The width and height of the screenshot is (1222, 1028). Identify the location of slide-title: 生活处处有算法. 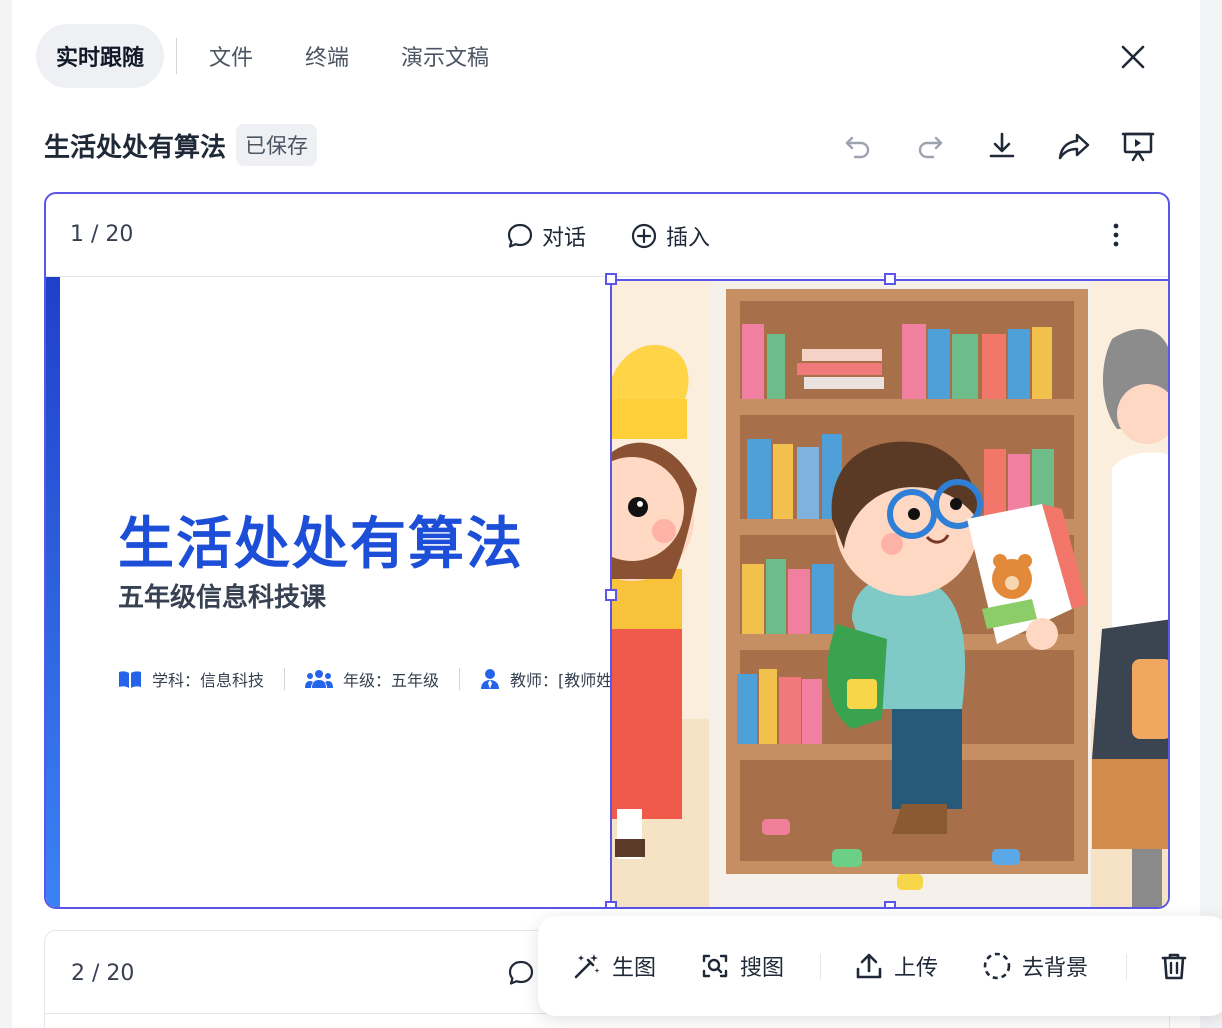
(321, 539).